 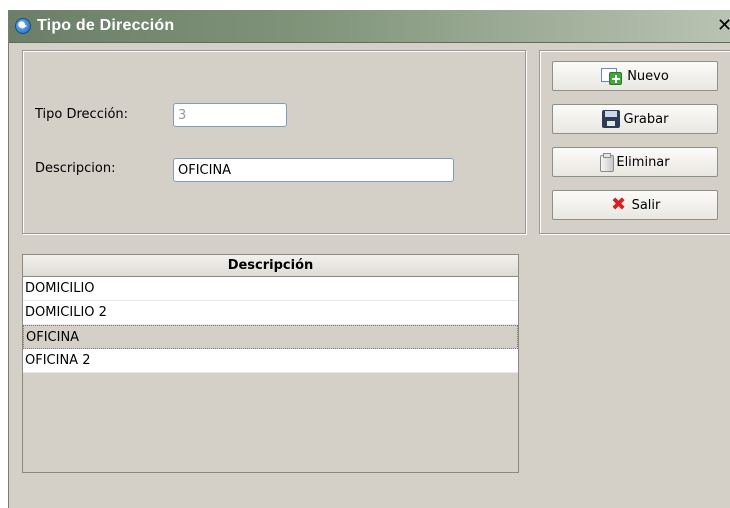 What do you see at coordinates (648, 76) in the screenshot?
I see `nuevo-button-label: Nuevo` at bounding box center [648, 76].